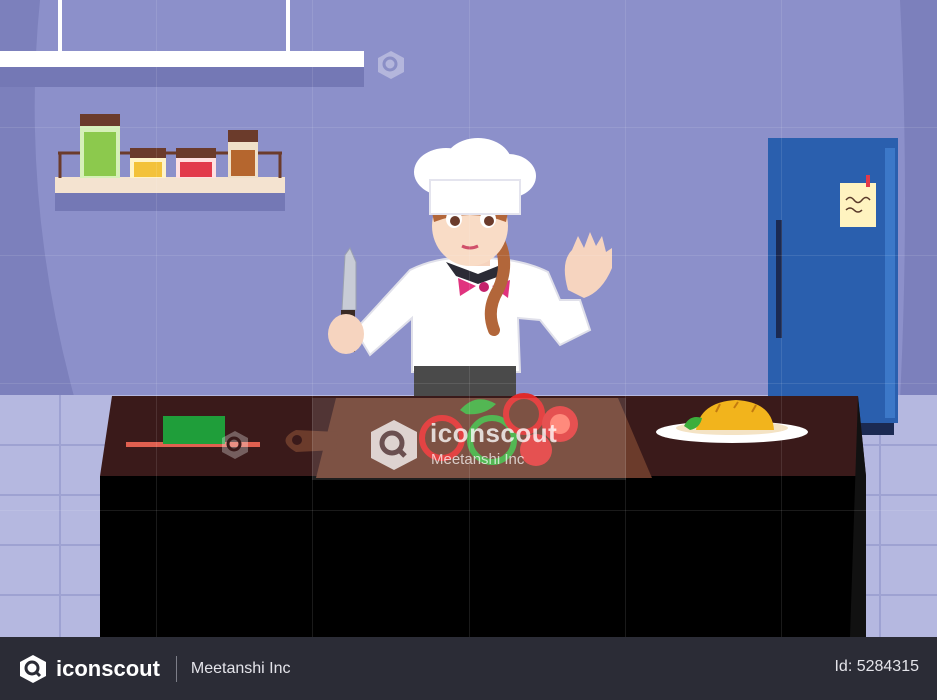 This screenshot has width=937, height=700. Describe the element at coordinates (241, 669) in the screenshot. I see `footer-author-link: Meetanshi Inc` at that location.